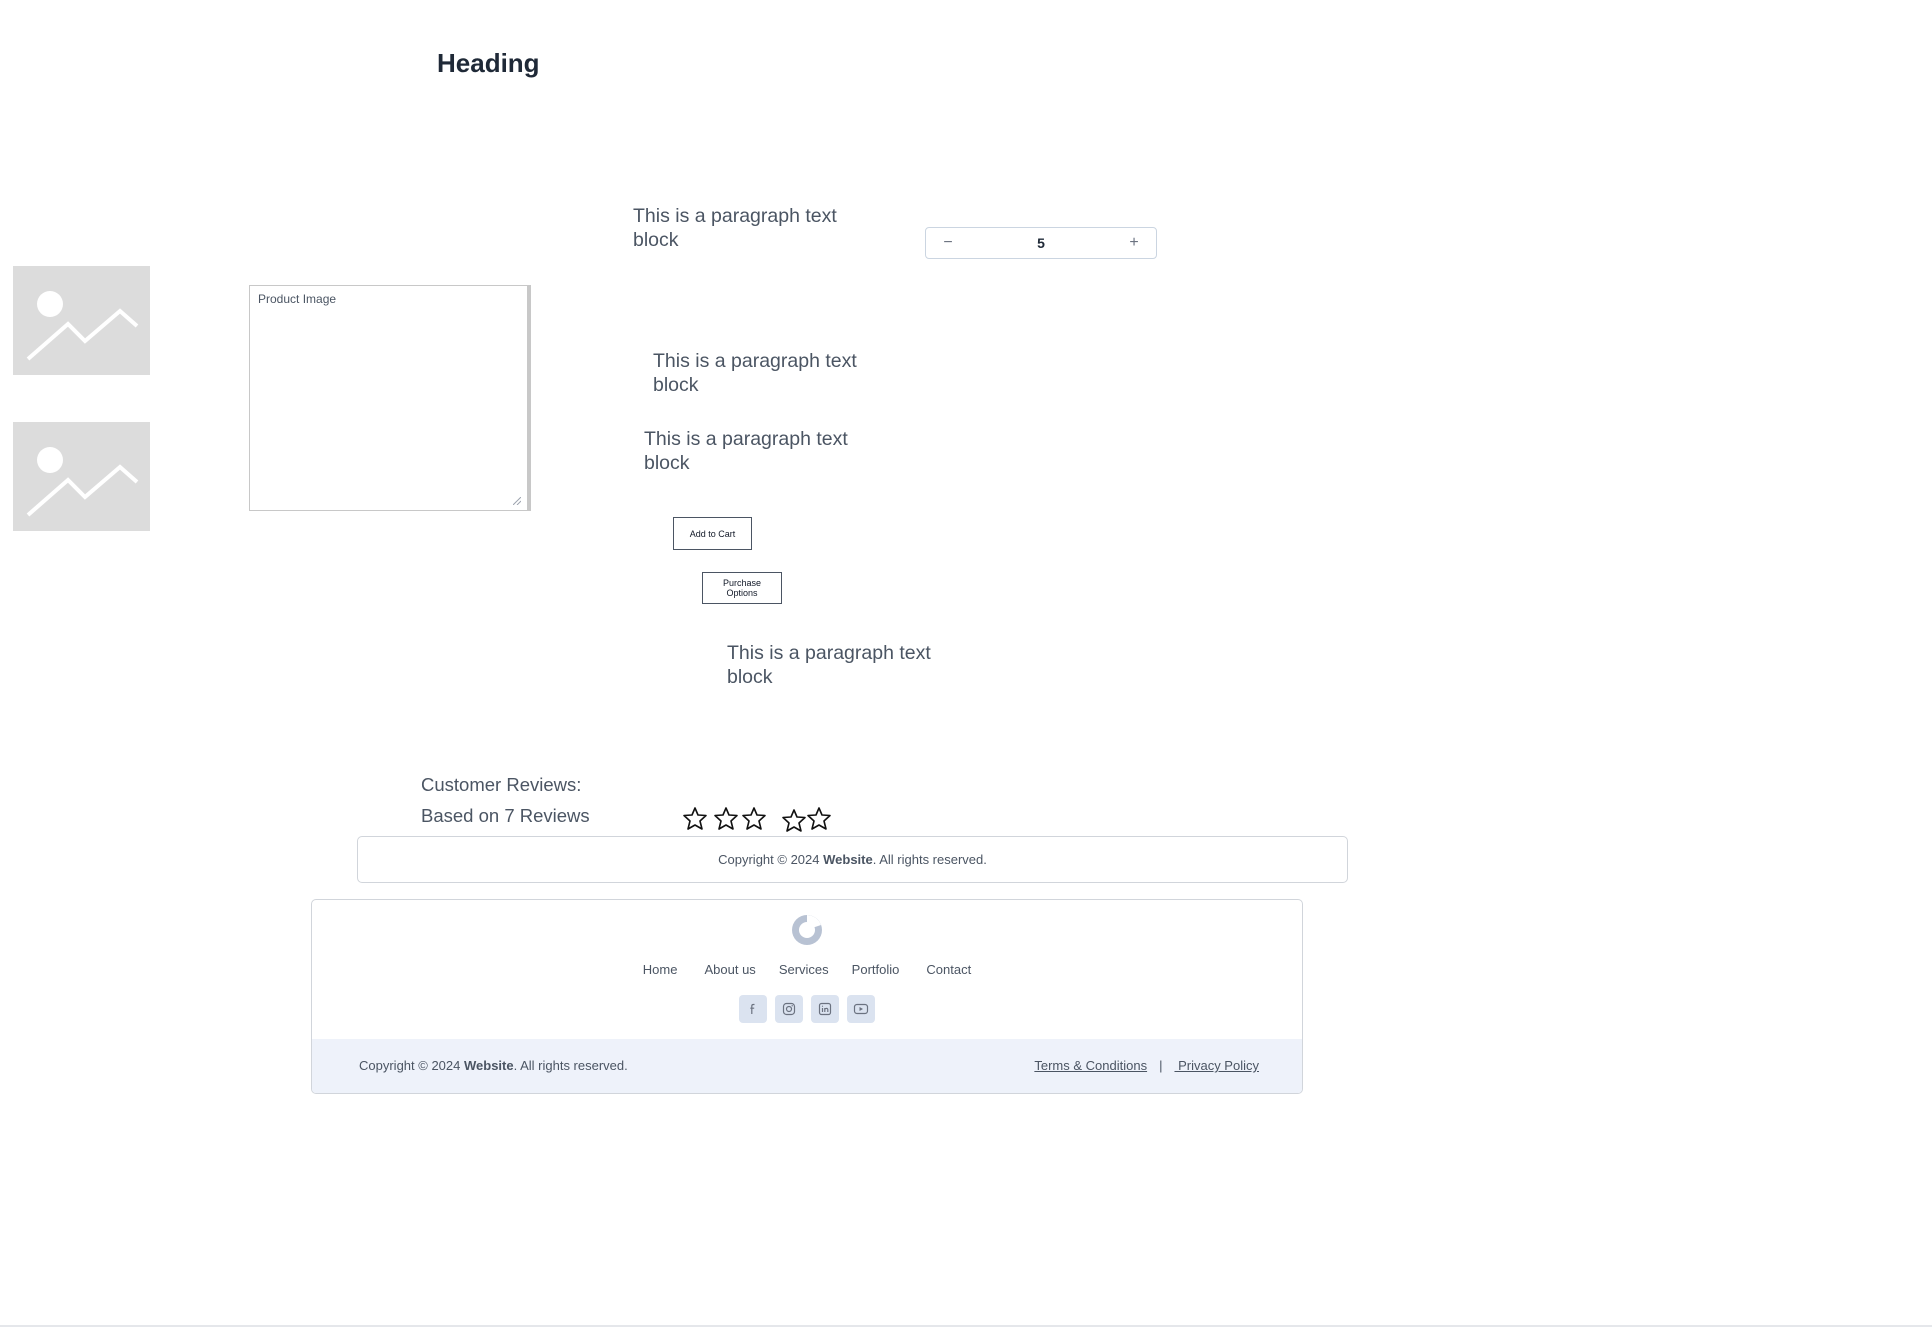 The height and width of the screenshot is (1328, 1932). I want to click on page-bottom-divider, so click(966, 1326).